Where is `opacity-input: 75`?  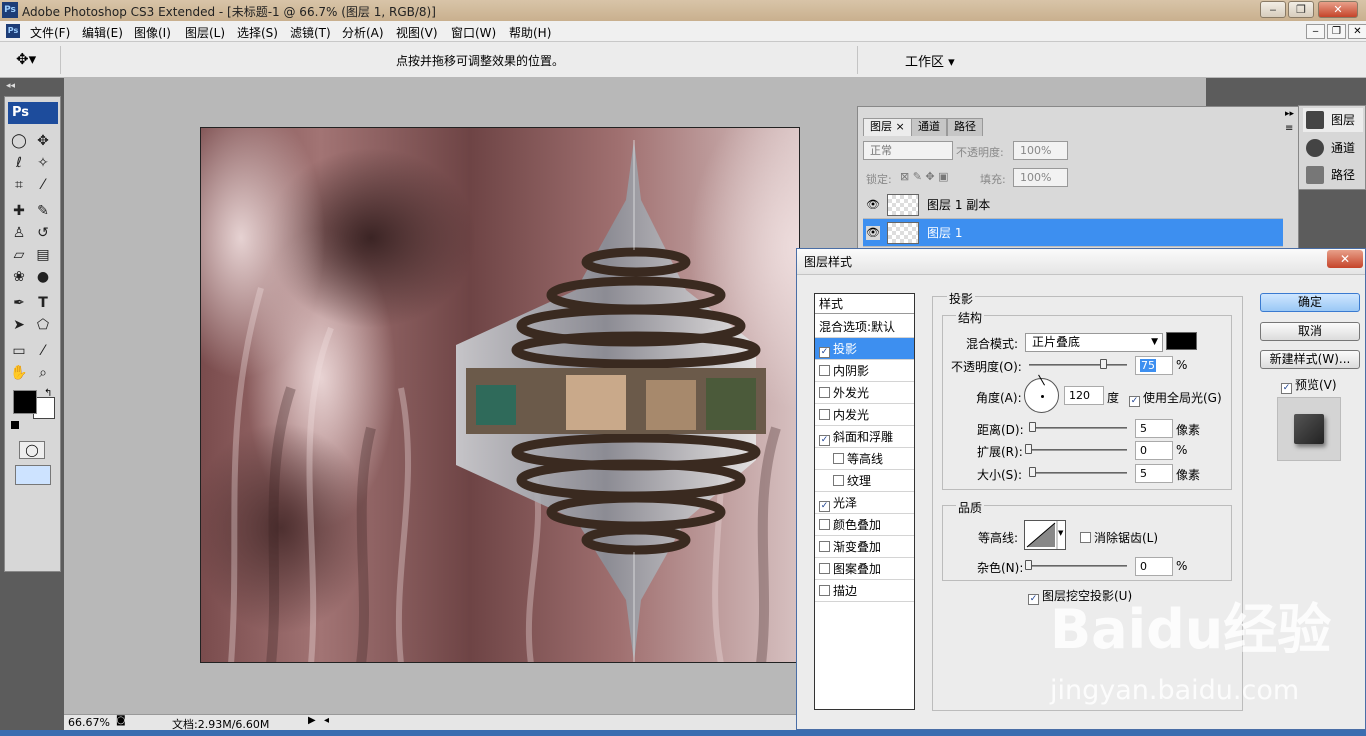 opacity-input: 75 is located at coordinates (1154, 365).